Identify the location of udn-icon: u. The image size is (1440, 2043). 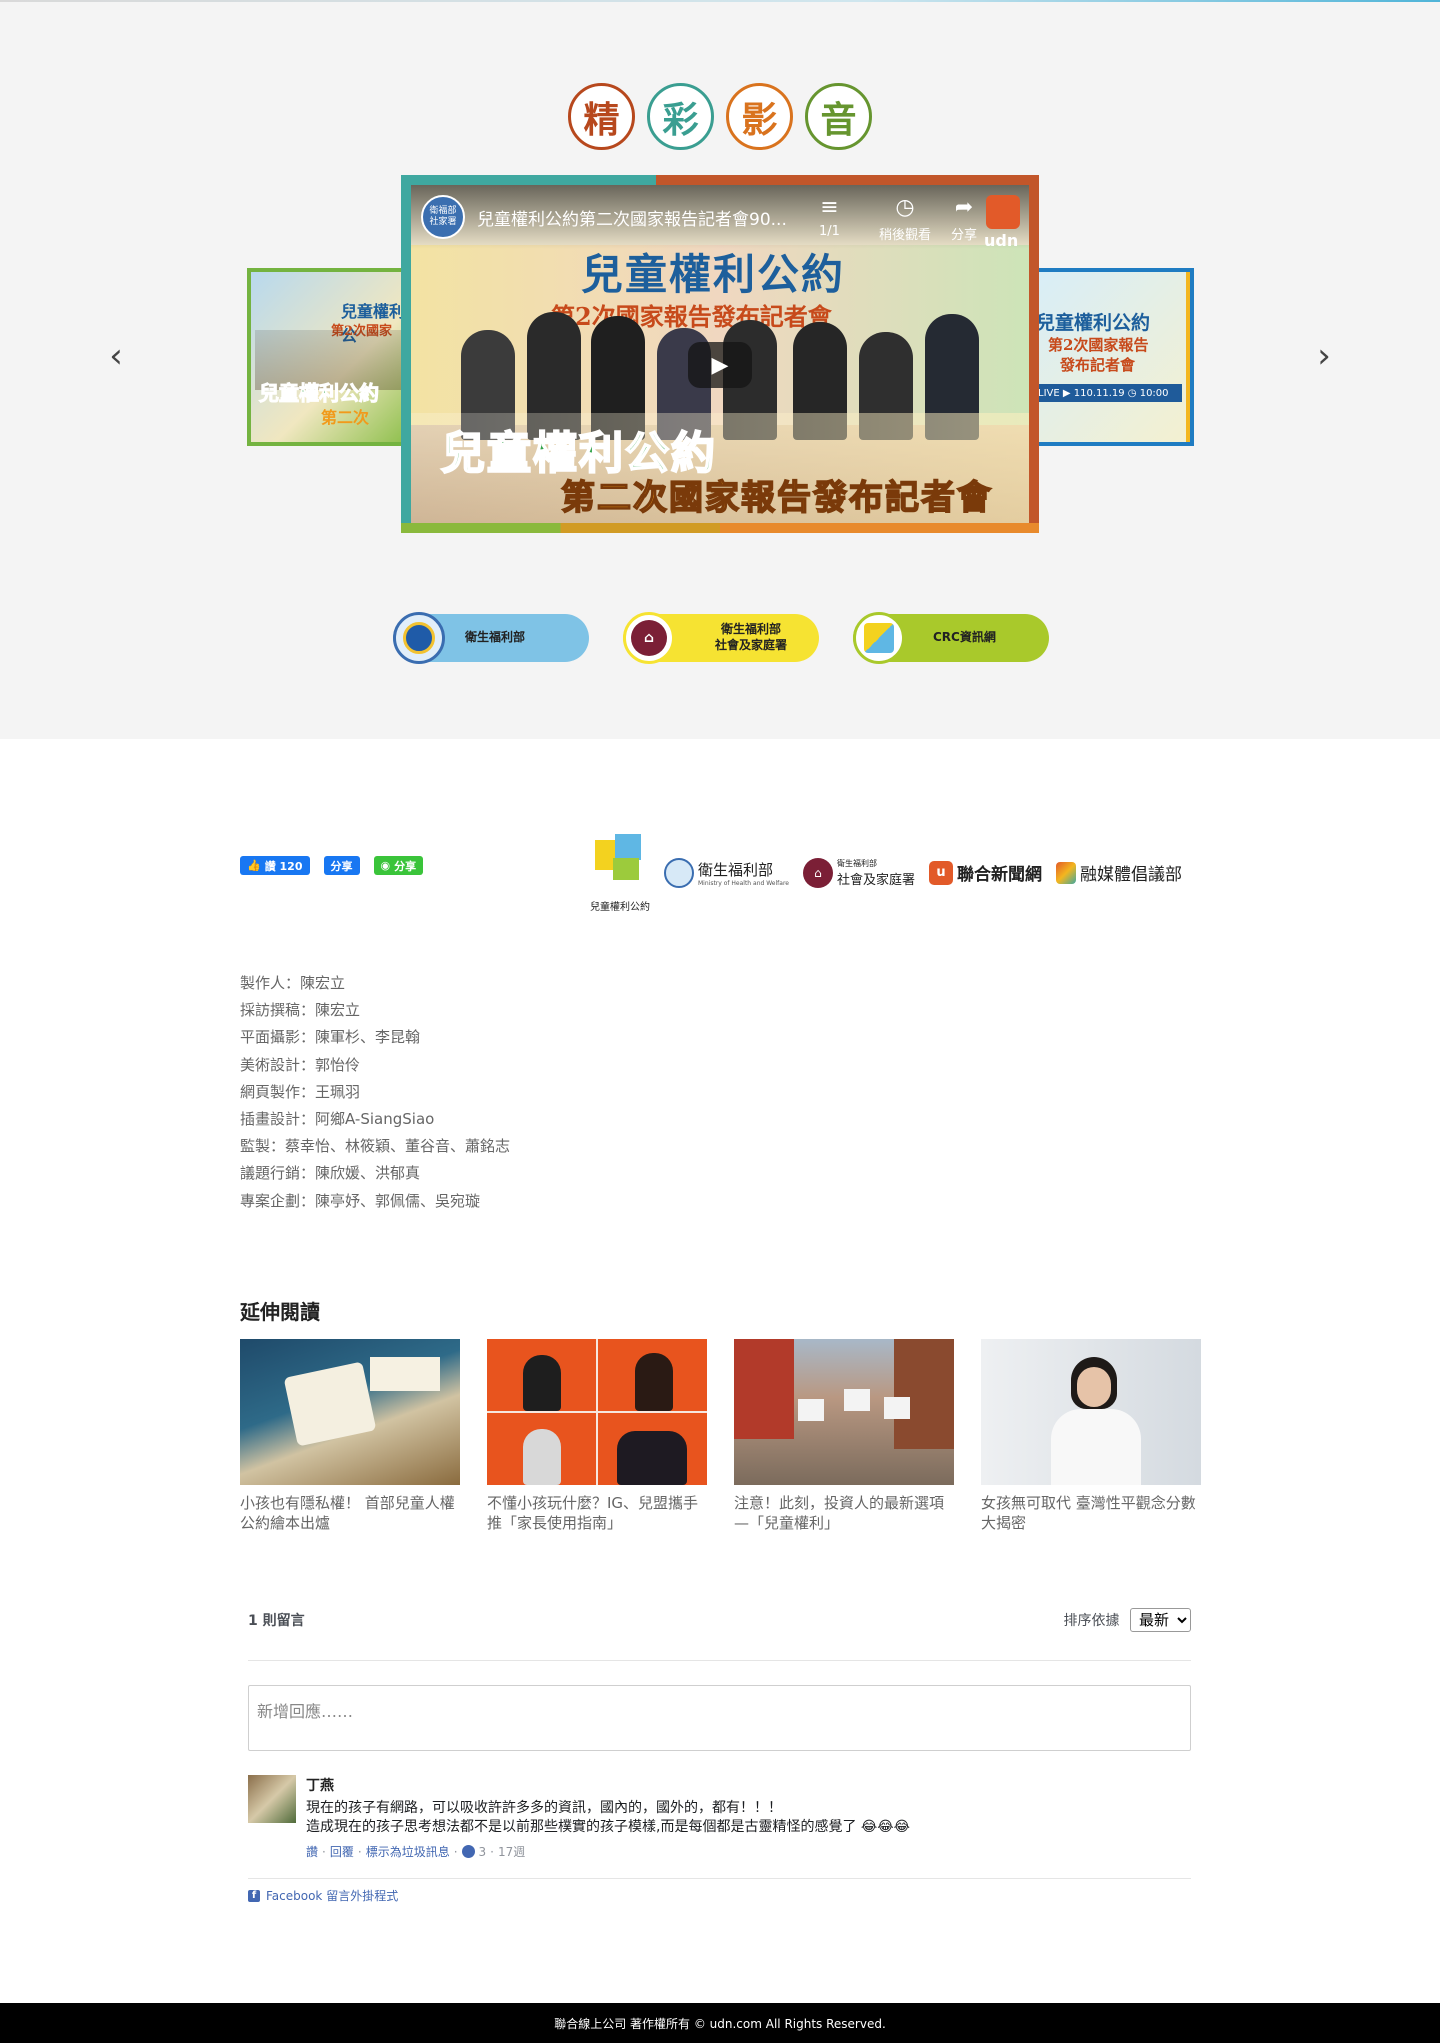
(940, 872).